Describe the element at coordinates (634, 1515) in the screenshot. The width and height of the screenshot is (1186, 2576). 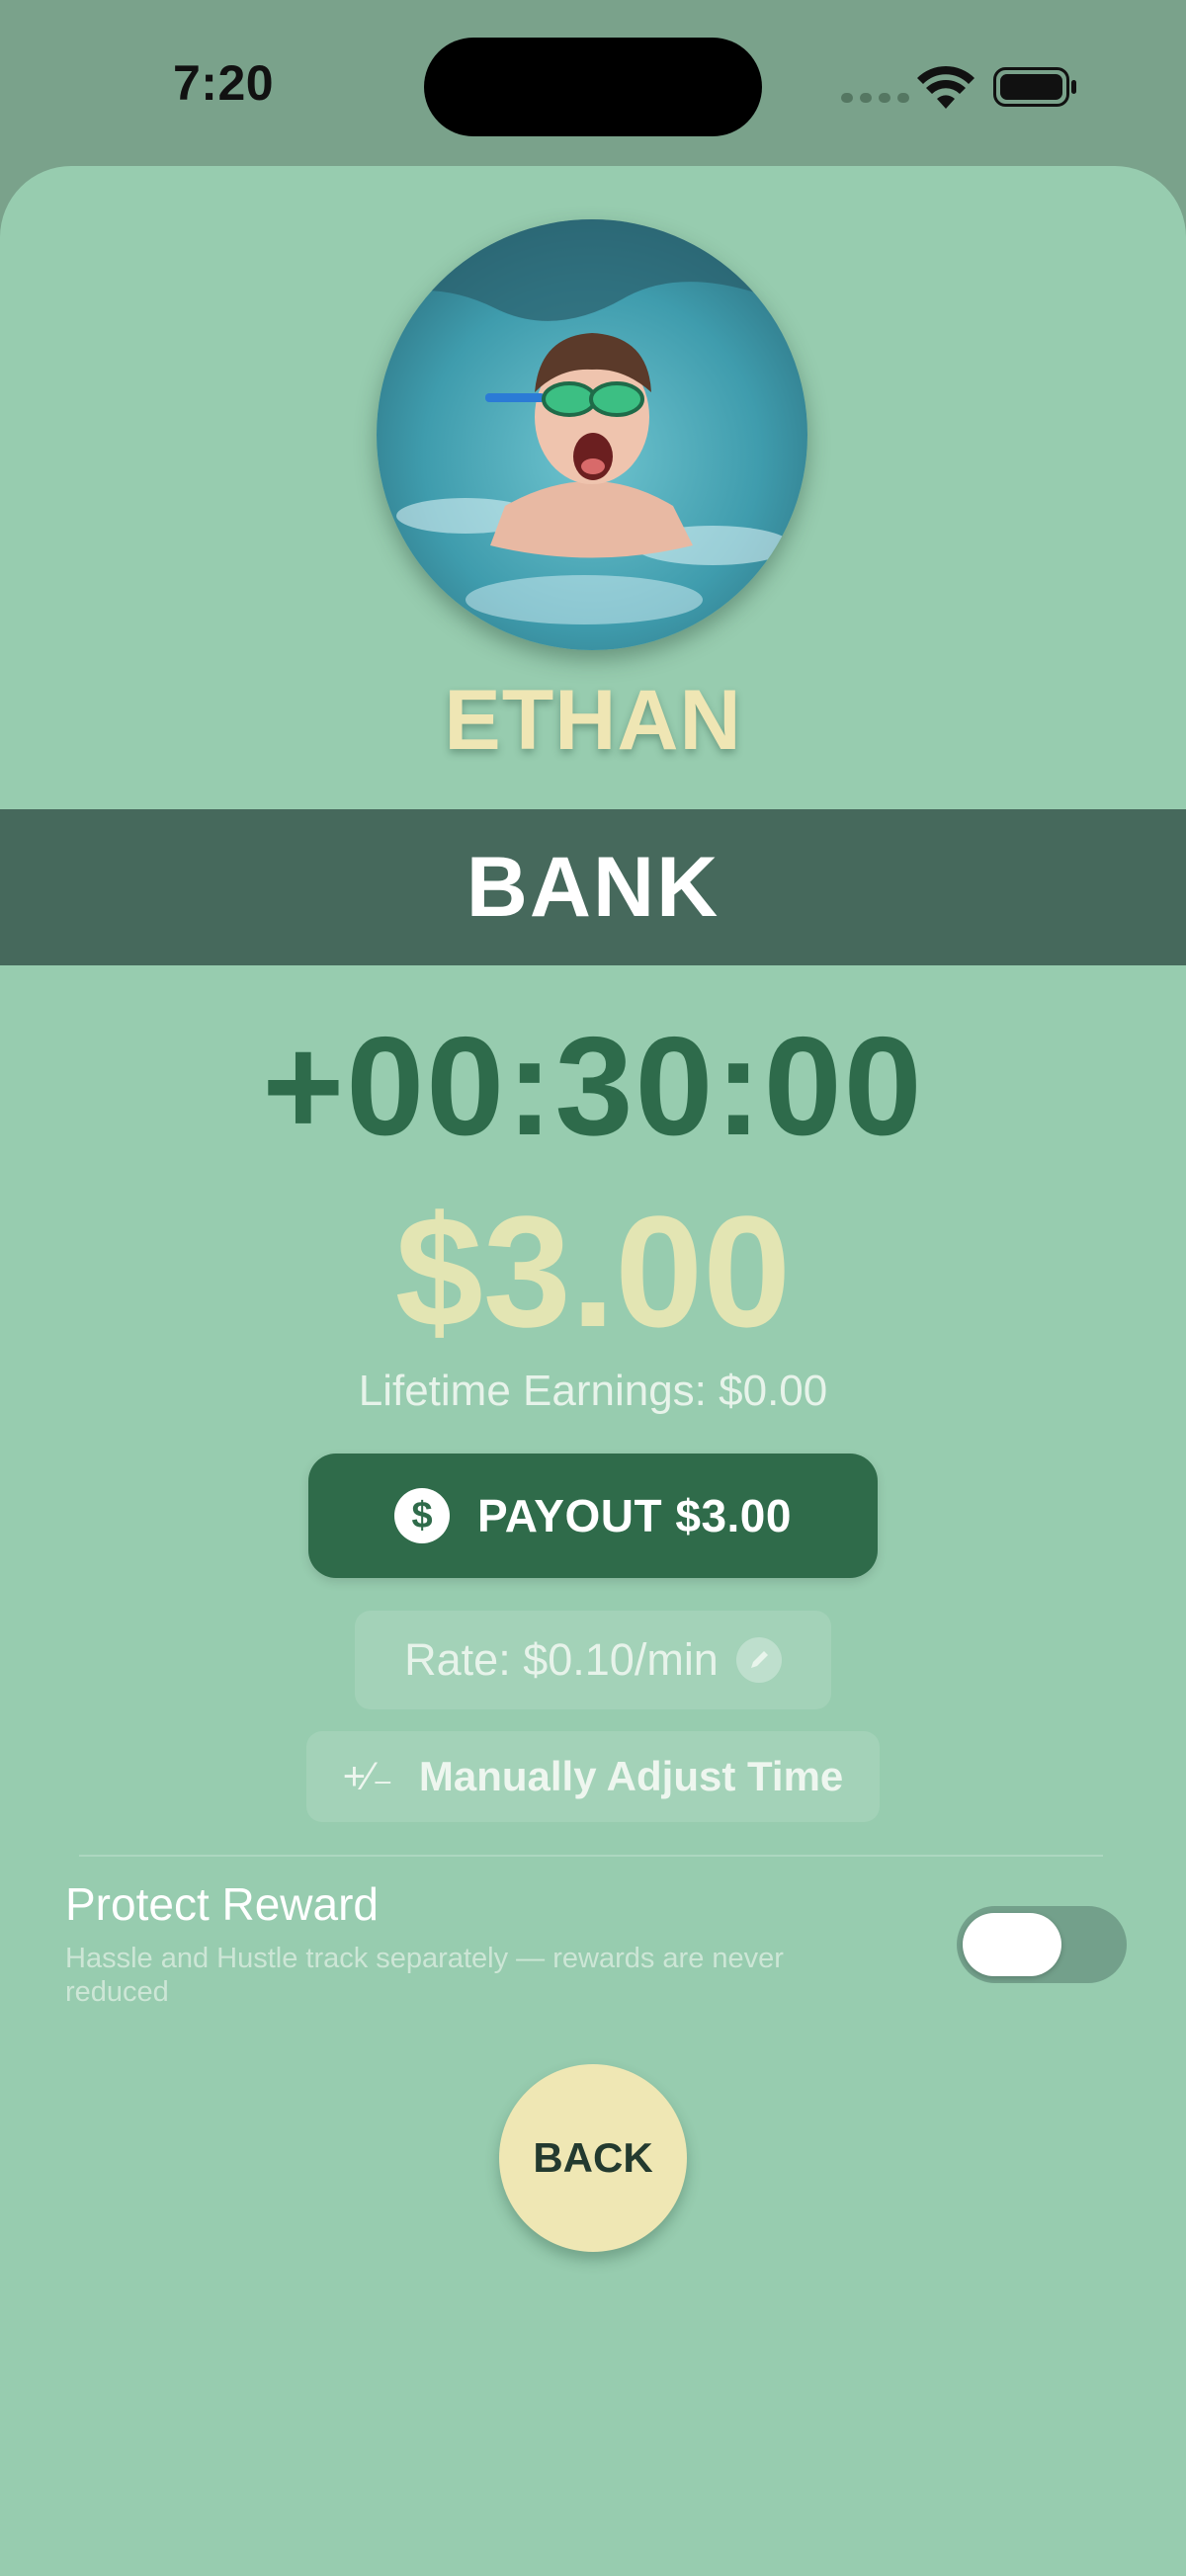
I see `payout-label: PAYOUT $3.00` at that location.